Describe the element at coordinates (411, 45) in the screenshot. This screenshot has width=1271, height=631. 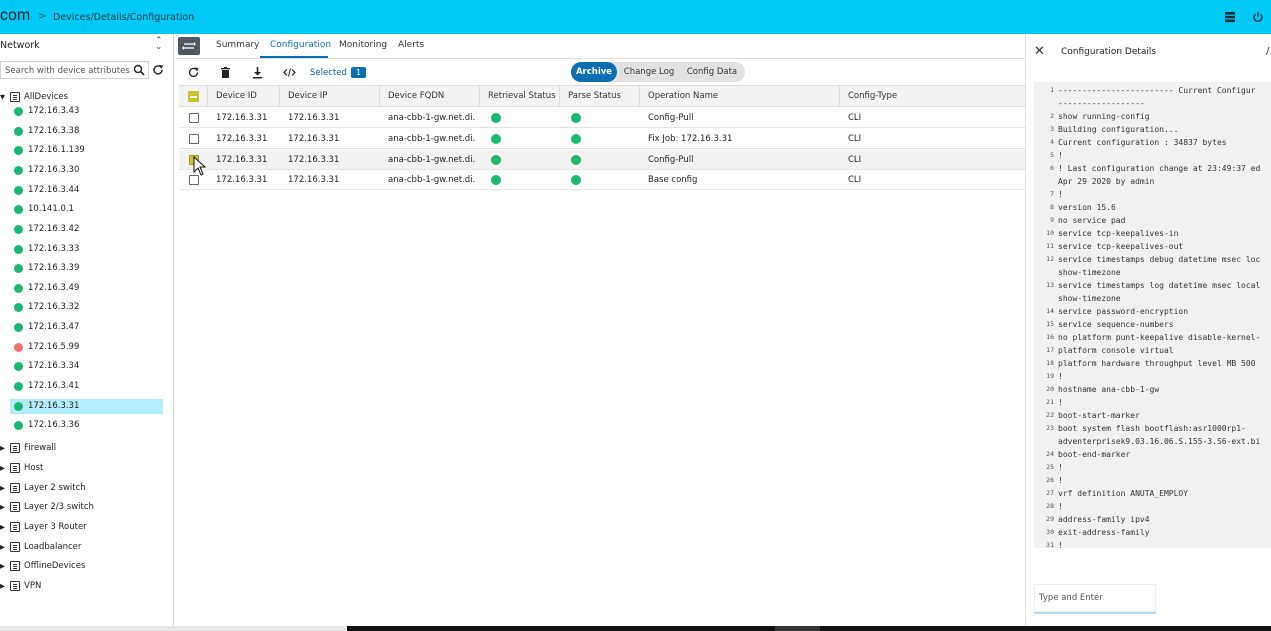
I see `tab-alerts: Alerts` at that location.